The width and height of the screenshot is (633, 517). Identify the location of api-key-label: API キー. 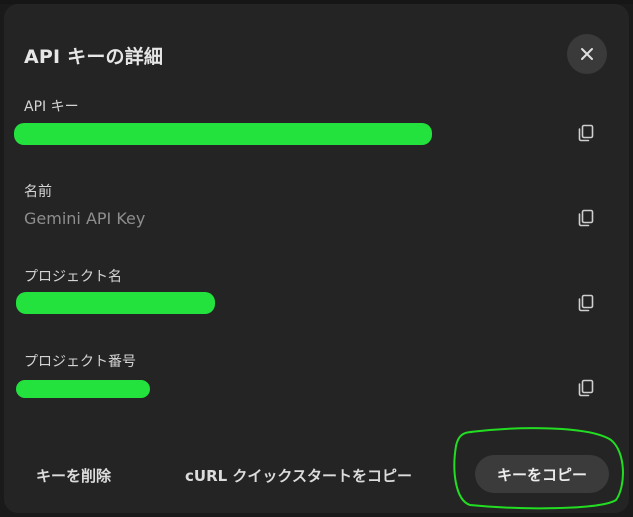
(51, 107).